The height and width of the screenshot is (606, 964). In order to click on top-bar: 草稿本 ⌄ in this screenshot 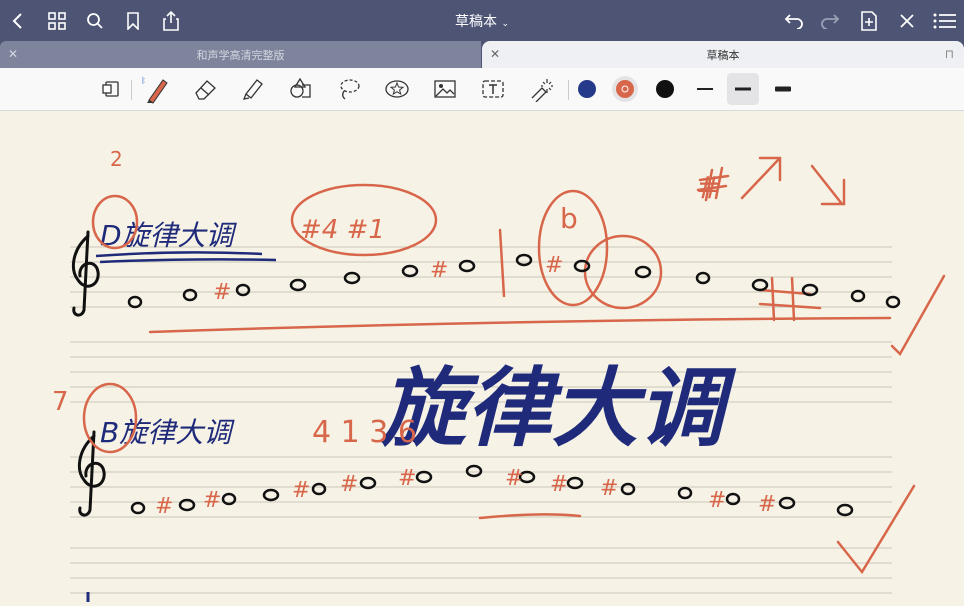, I will do `click(482, 20)`.